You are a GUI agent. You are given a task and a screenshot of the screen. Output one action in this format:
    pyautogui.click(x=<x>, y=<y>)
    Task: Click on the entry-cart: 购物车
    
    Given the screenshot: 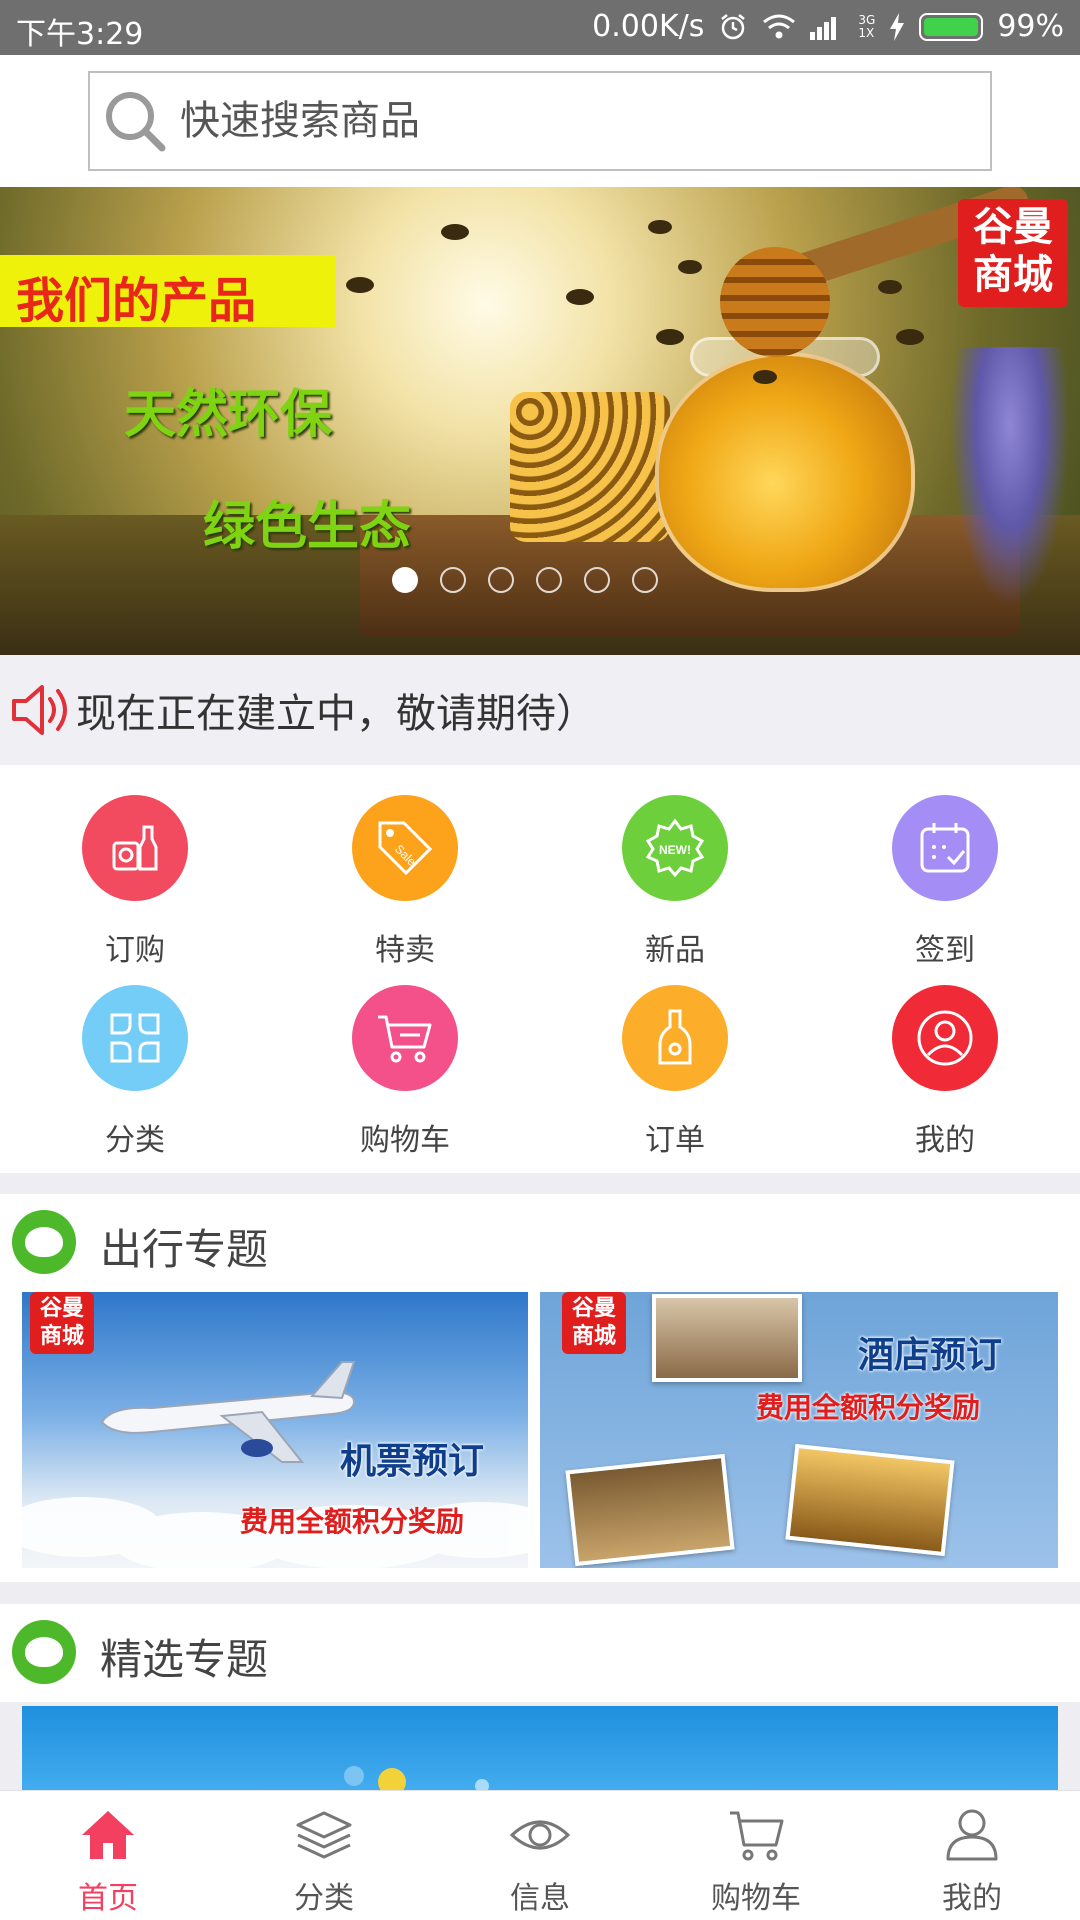 What is the action you would take?
    pyautogui.click(x=405, y=1056)
    